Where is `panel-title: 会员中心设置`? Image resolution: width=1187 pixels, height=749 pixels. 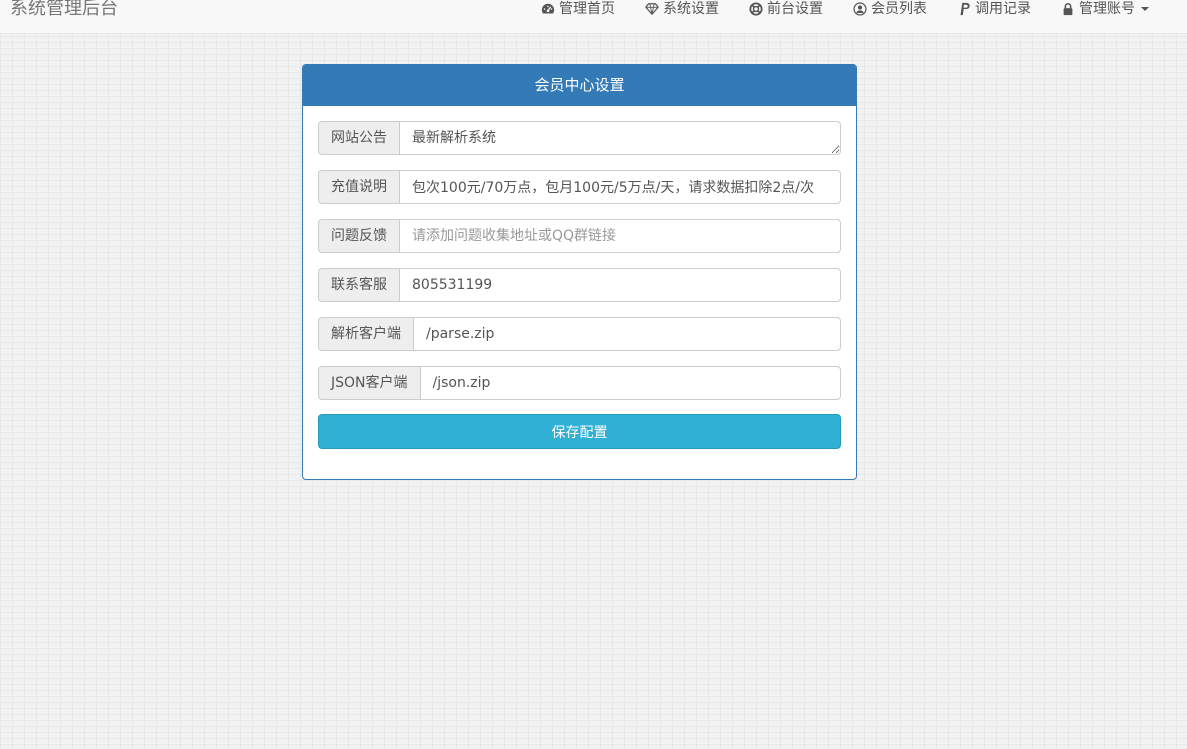 panel-title: 会员中心设置 is located at coordinates (579, 85).